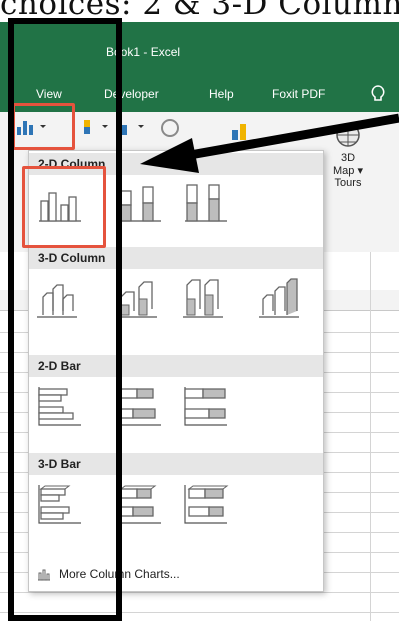 This screenshot has width=399, height=621. What do you see at coordinates (269, 143) in the screenshot?
I see `annotation-arrow` at bounding box center [269, 143].